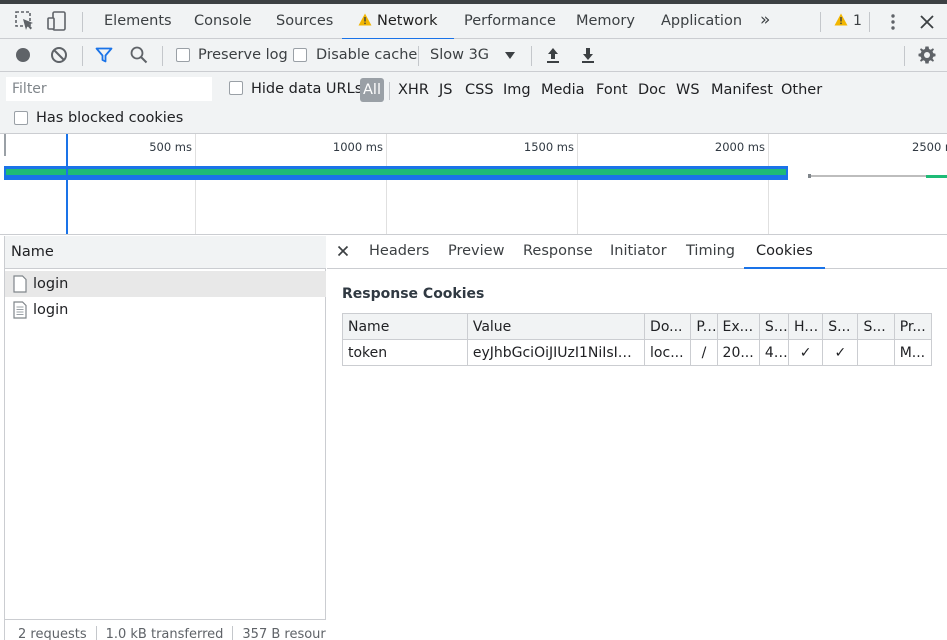 This screenshot has width=947, height=640. I want to click on clear-icon, so click(59, 55).